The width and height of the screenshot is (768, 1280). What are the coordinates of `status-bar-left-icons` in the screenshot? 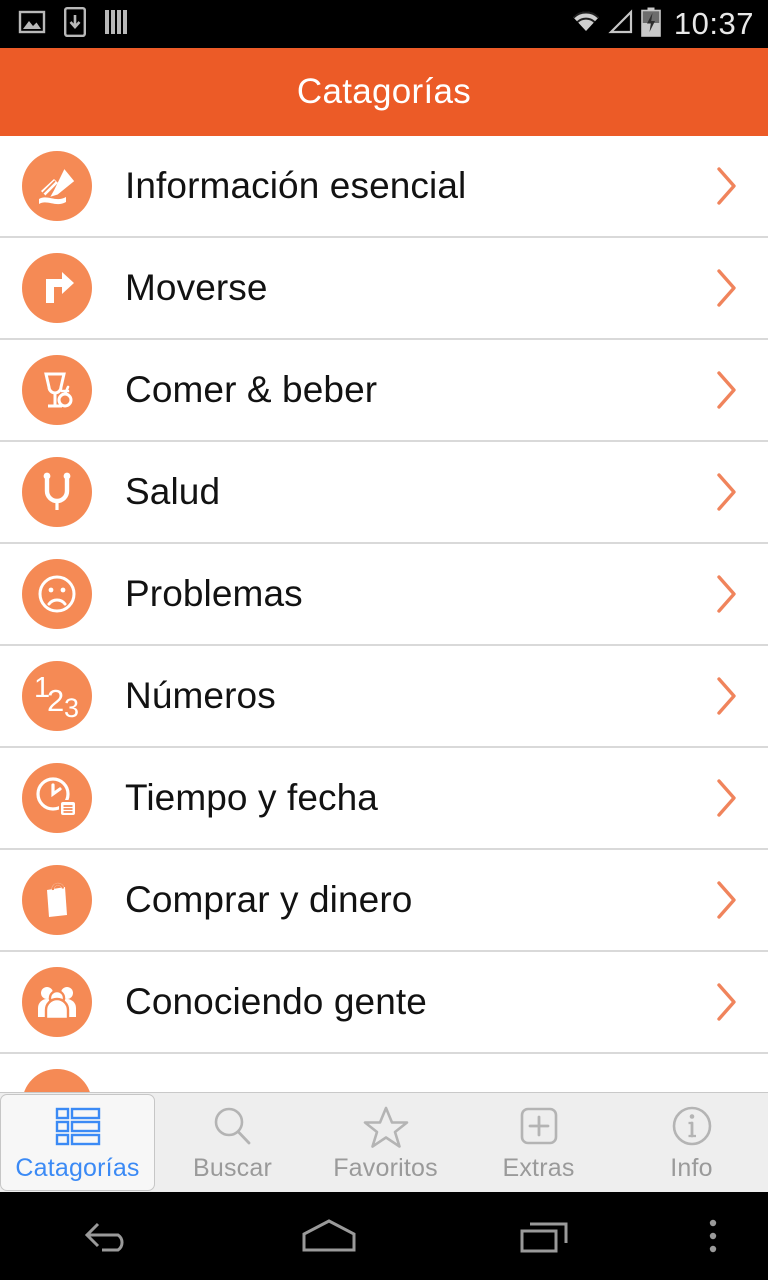 It's located at (74, 24).